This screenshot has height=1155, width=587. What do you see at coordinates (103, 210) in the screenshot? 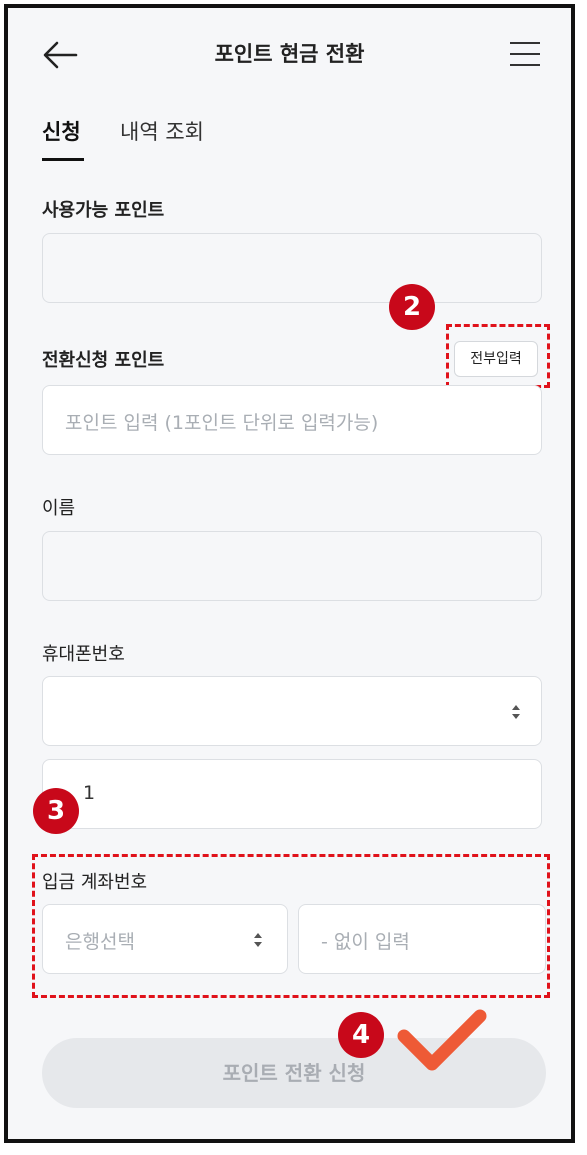
I see `available-points-label: 사용가능 포인트` at bounding box center [103, 210].